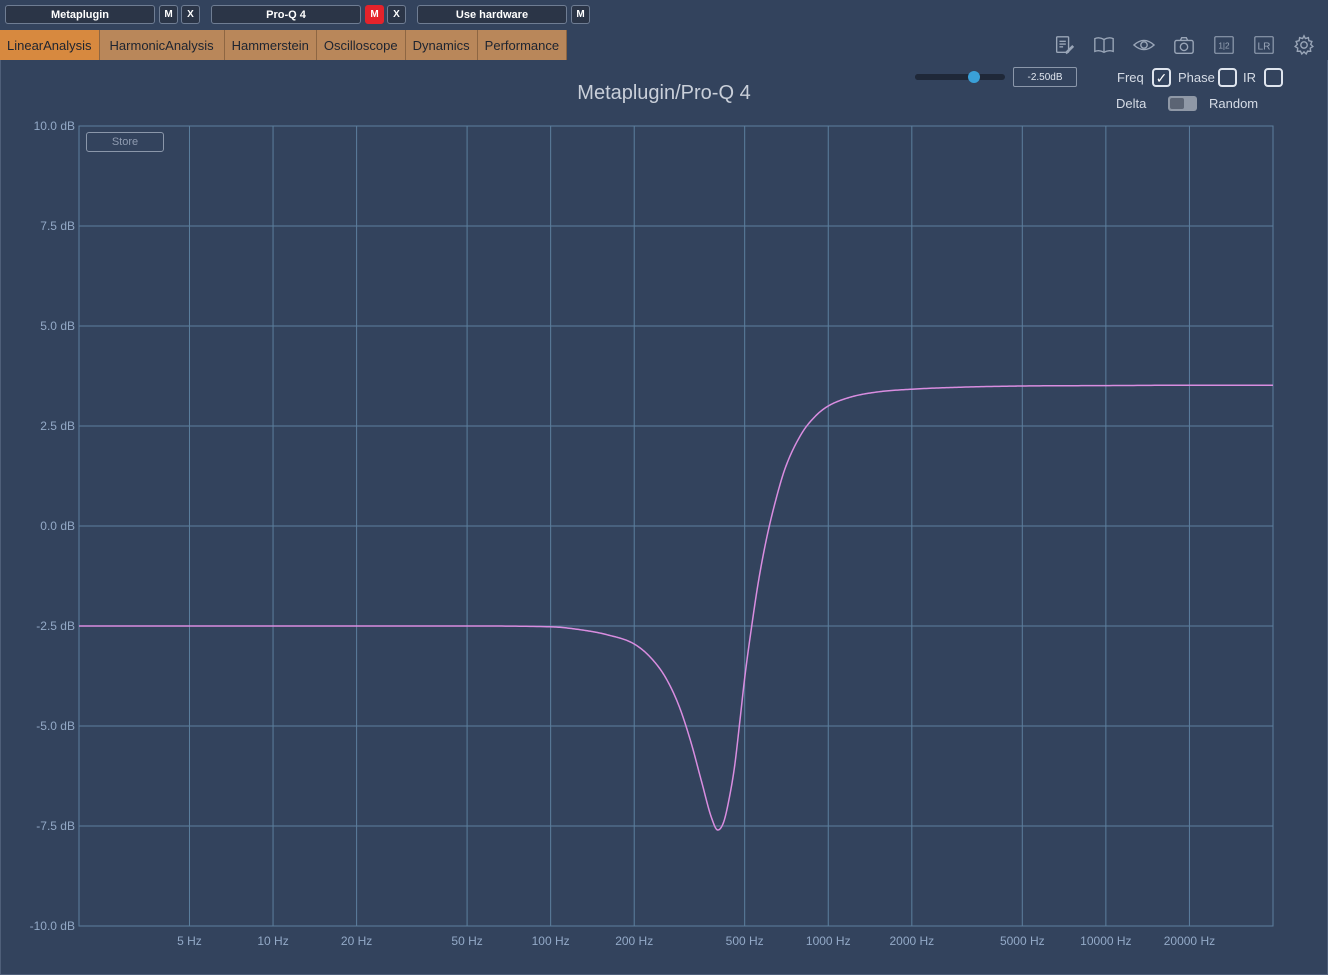 The width and height of the screenshot is (1328, 975). Describe the element at coordinates (1022, 941) in the screenshot. I see `x-tick-label: 5000 Hz` at that location.